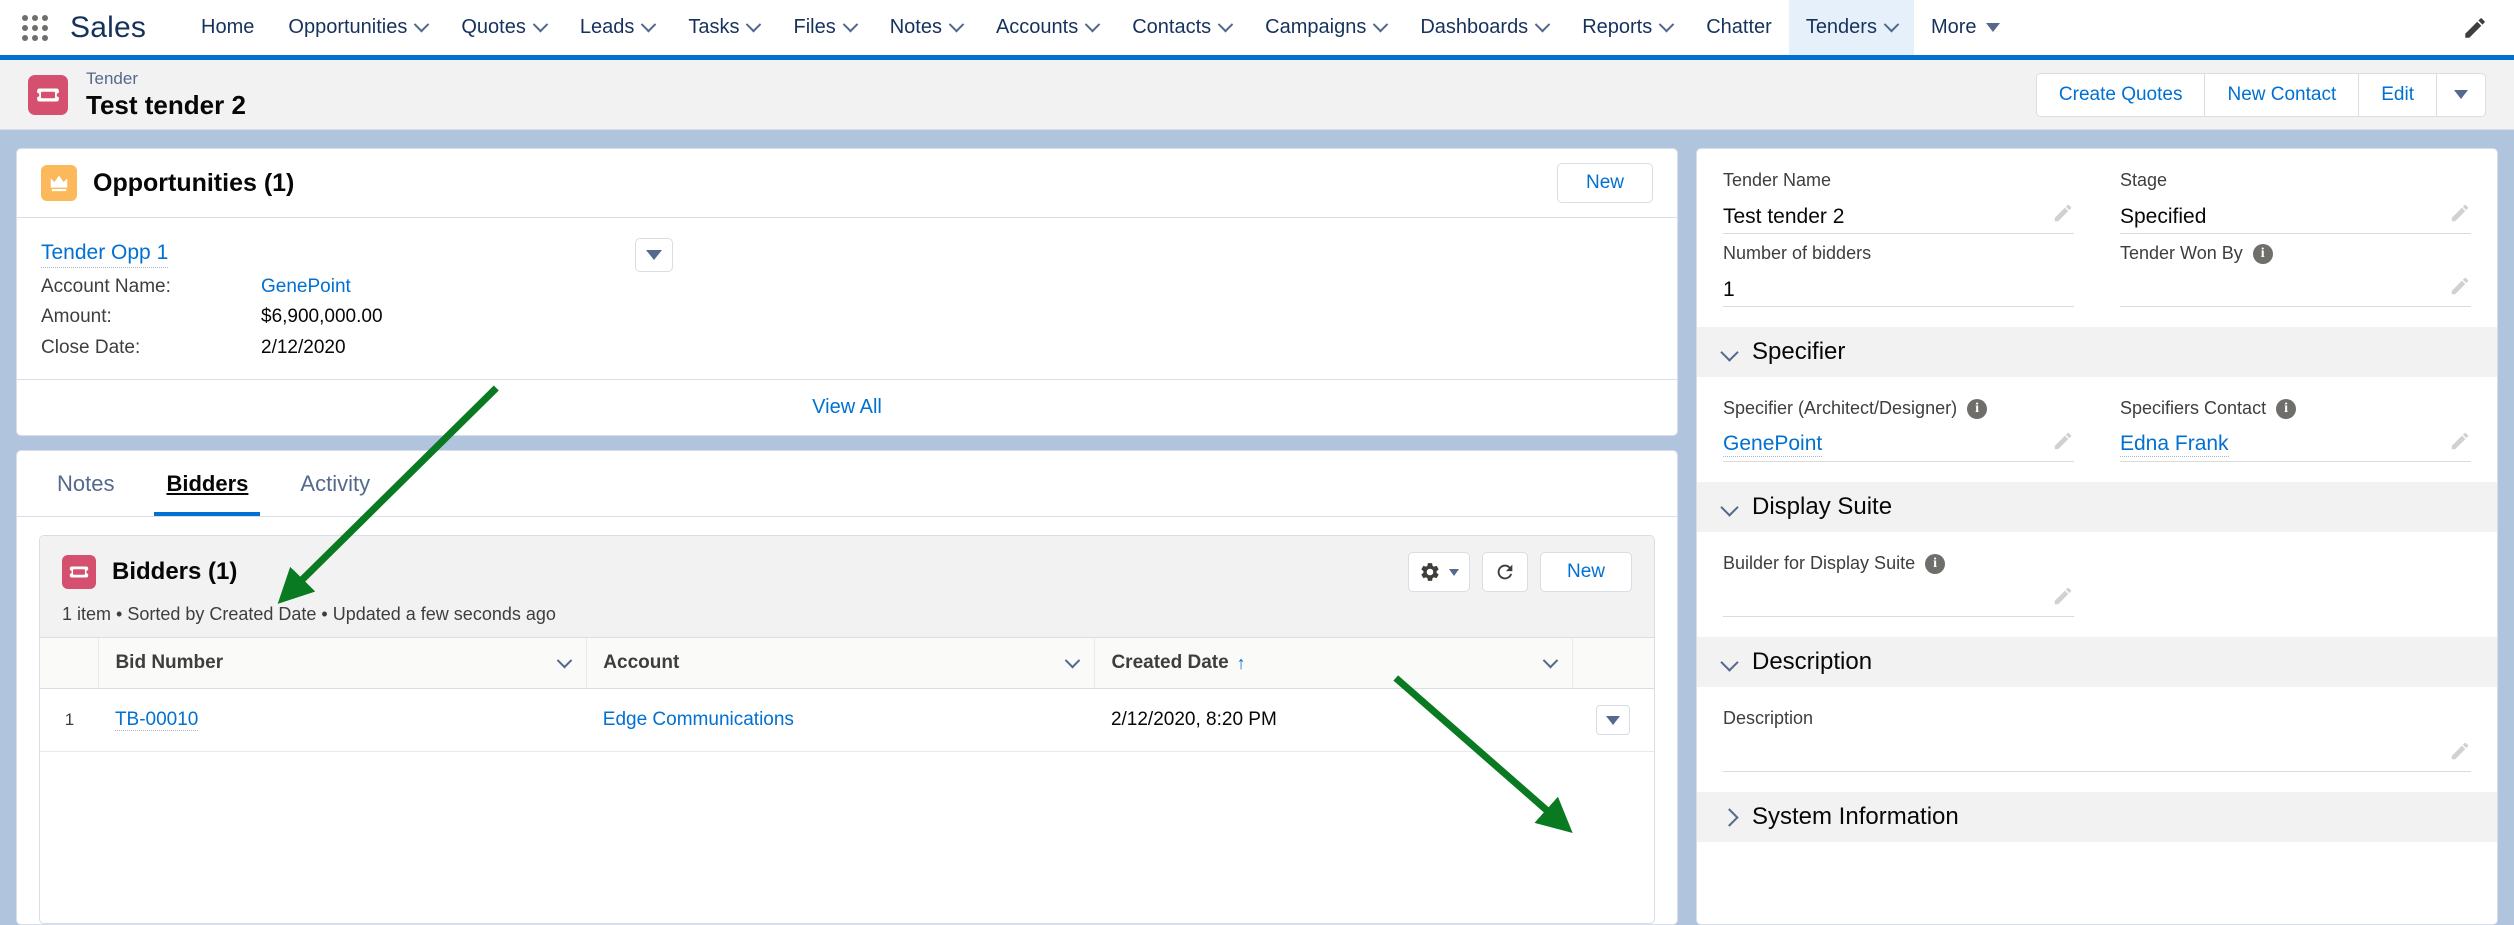 The height and width of the screenshot is (925, 2514). I want to click on edit-button: Edit, so click(2398, 94).